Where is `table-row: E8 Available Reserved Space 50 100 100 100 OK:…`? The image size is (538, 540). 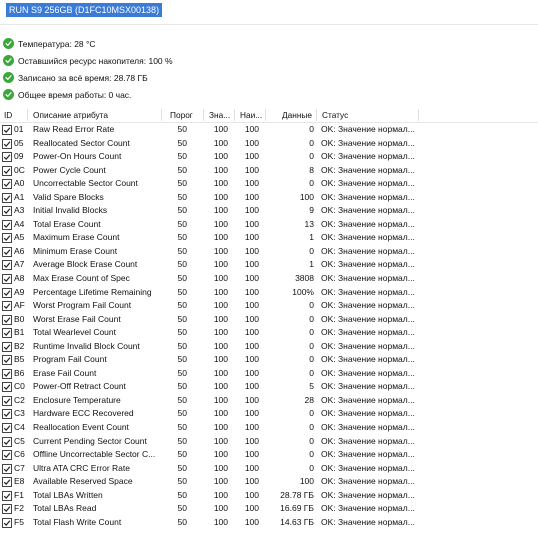
table-row: E8 Available Reserved Space 50 100 100 100 OK:… is located at coordinates (269, 482).